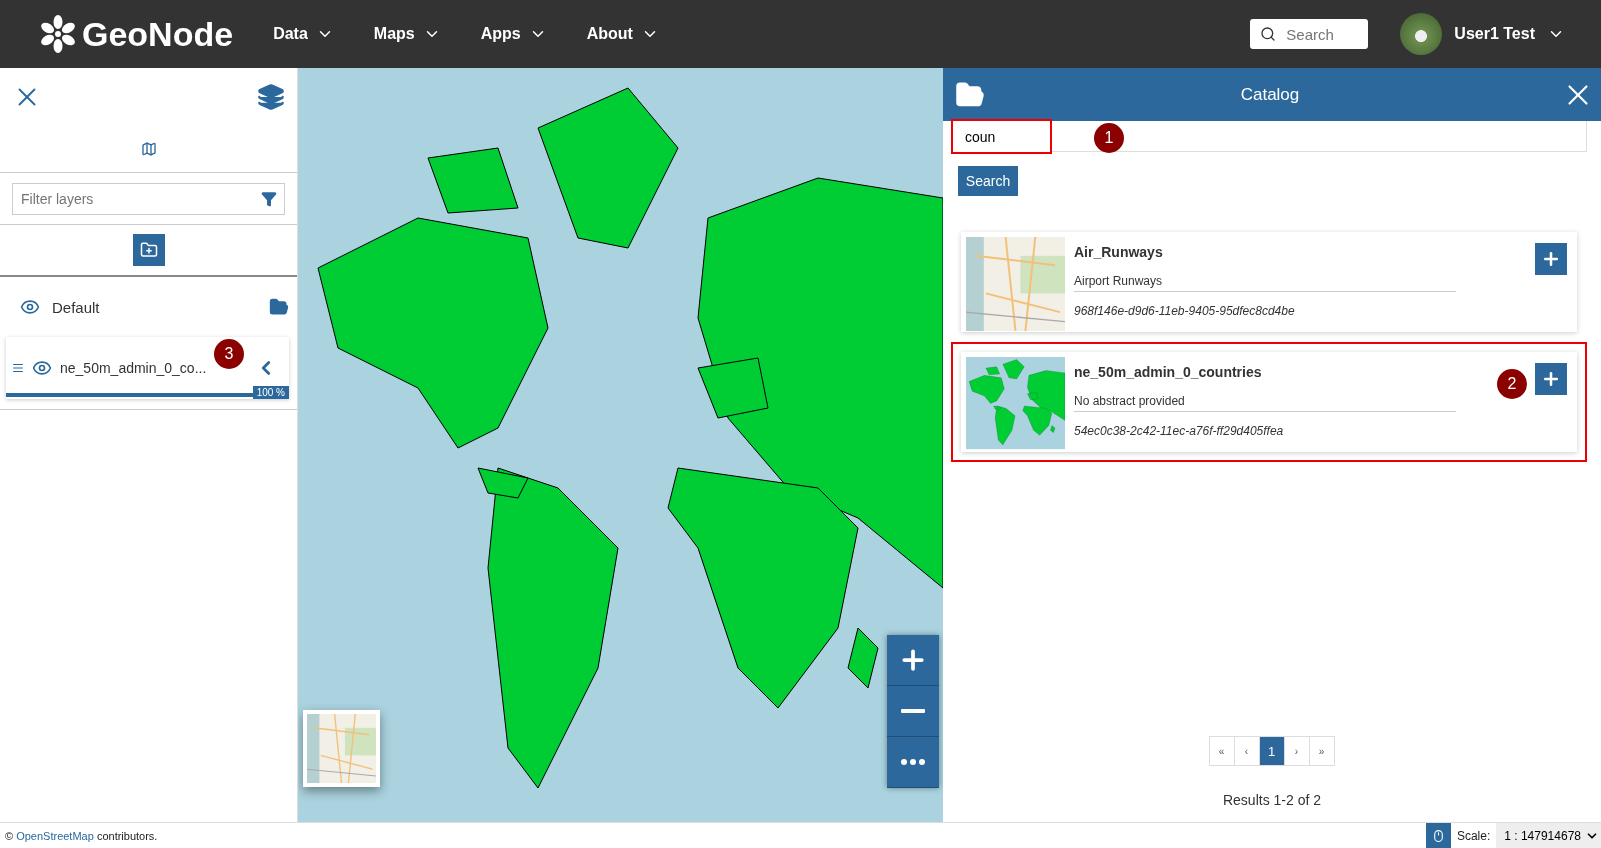  What do you see at coordinates (1168, 372) in the screenshot?
I see `result-title: ne_50m_admin_0_countries` at bounding box center [1168, 372].